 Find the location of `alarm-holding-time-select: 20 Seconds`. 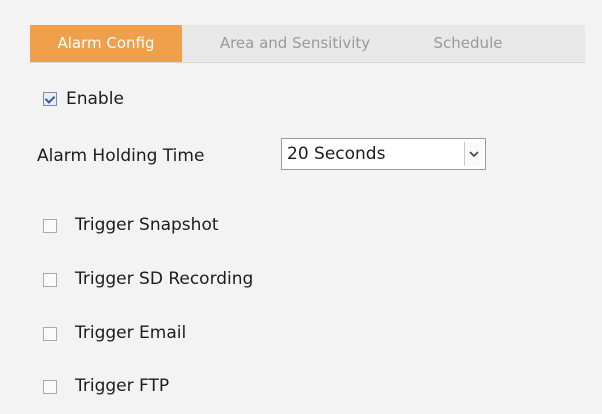

alarm-holding-time-select: 20 Seconds is located at coordinates (383, 154).